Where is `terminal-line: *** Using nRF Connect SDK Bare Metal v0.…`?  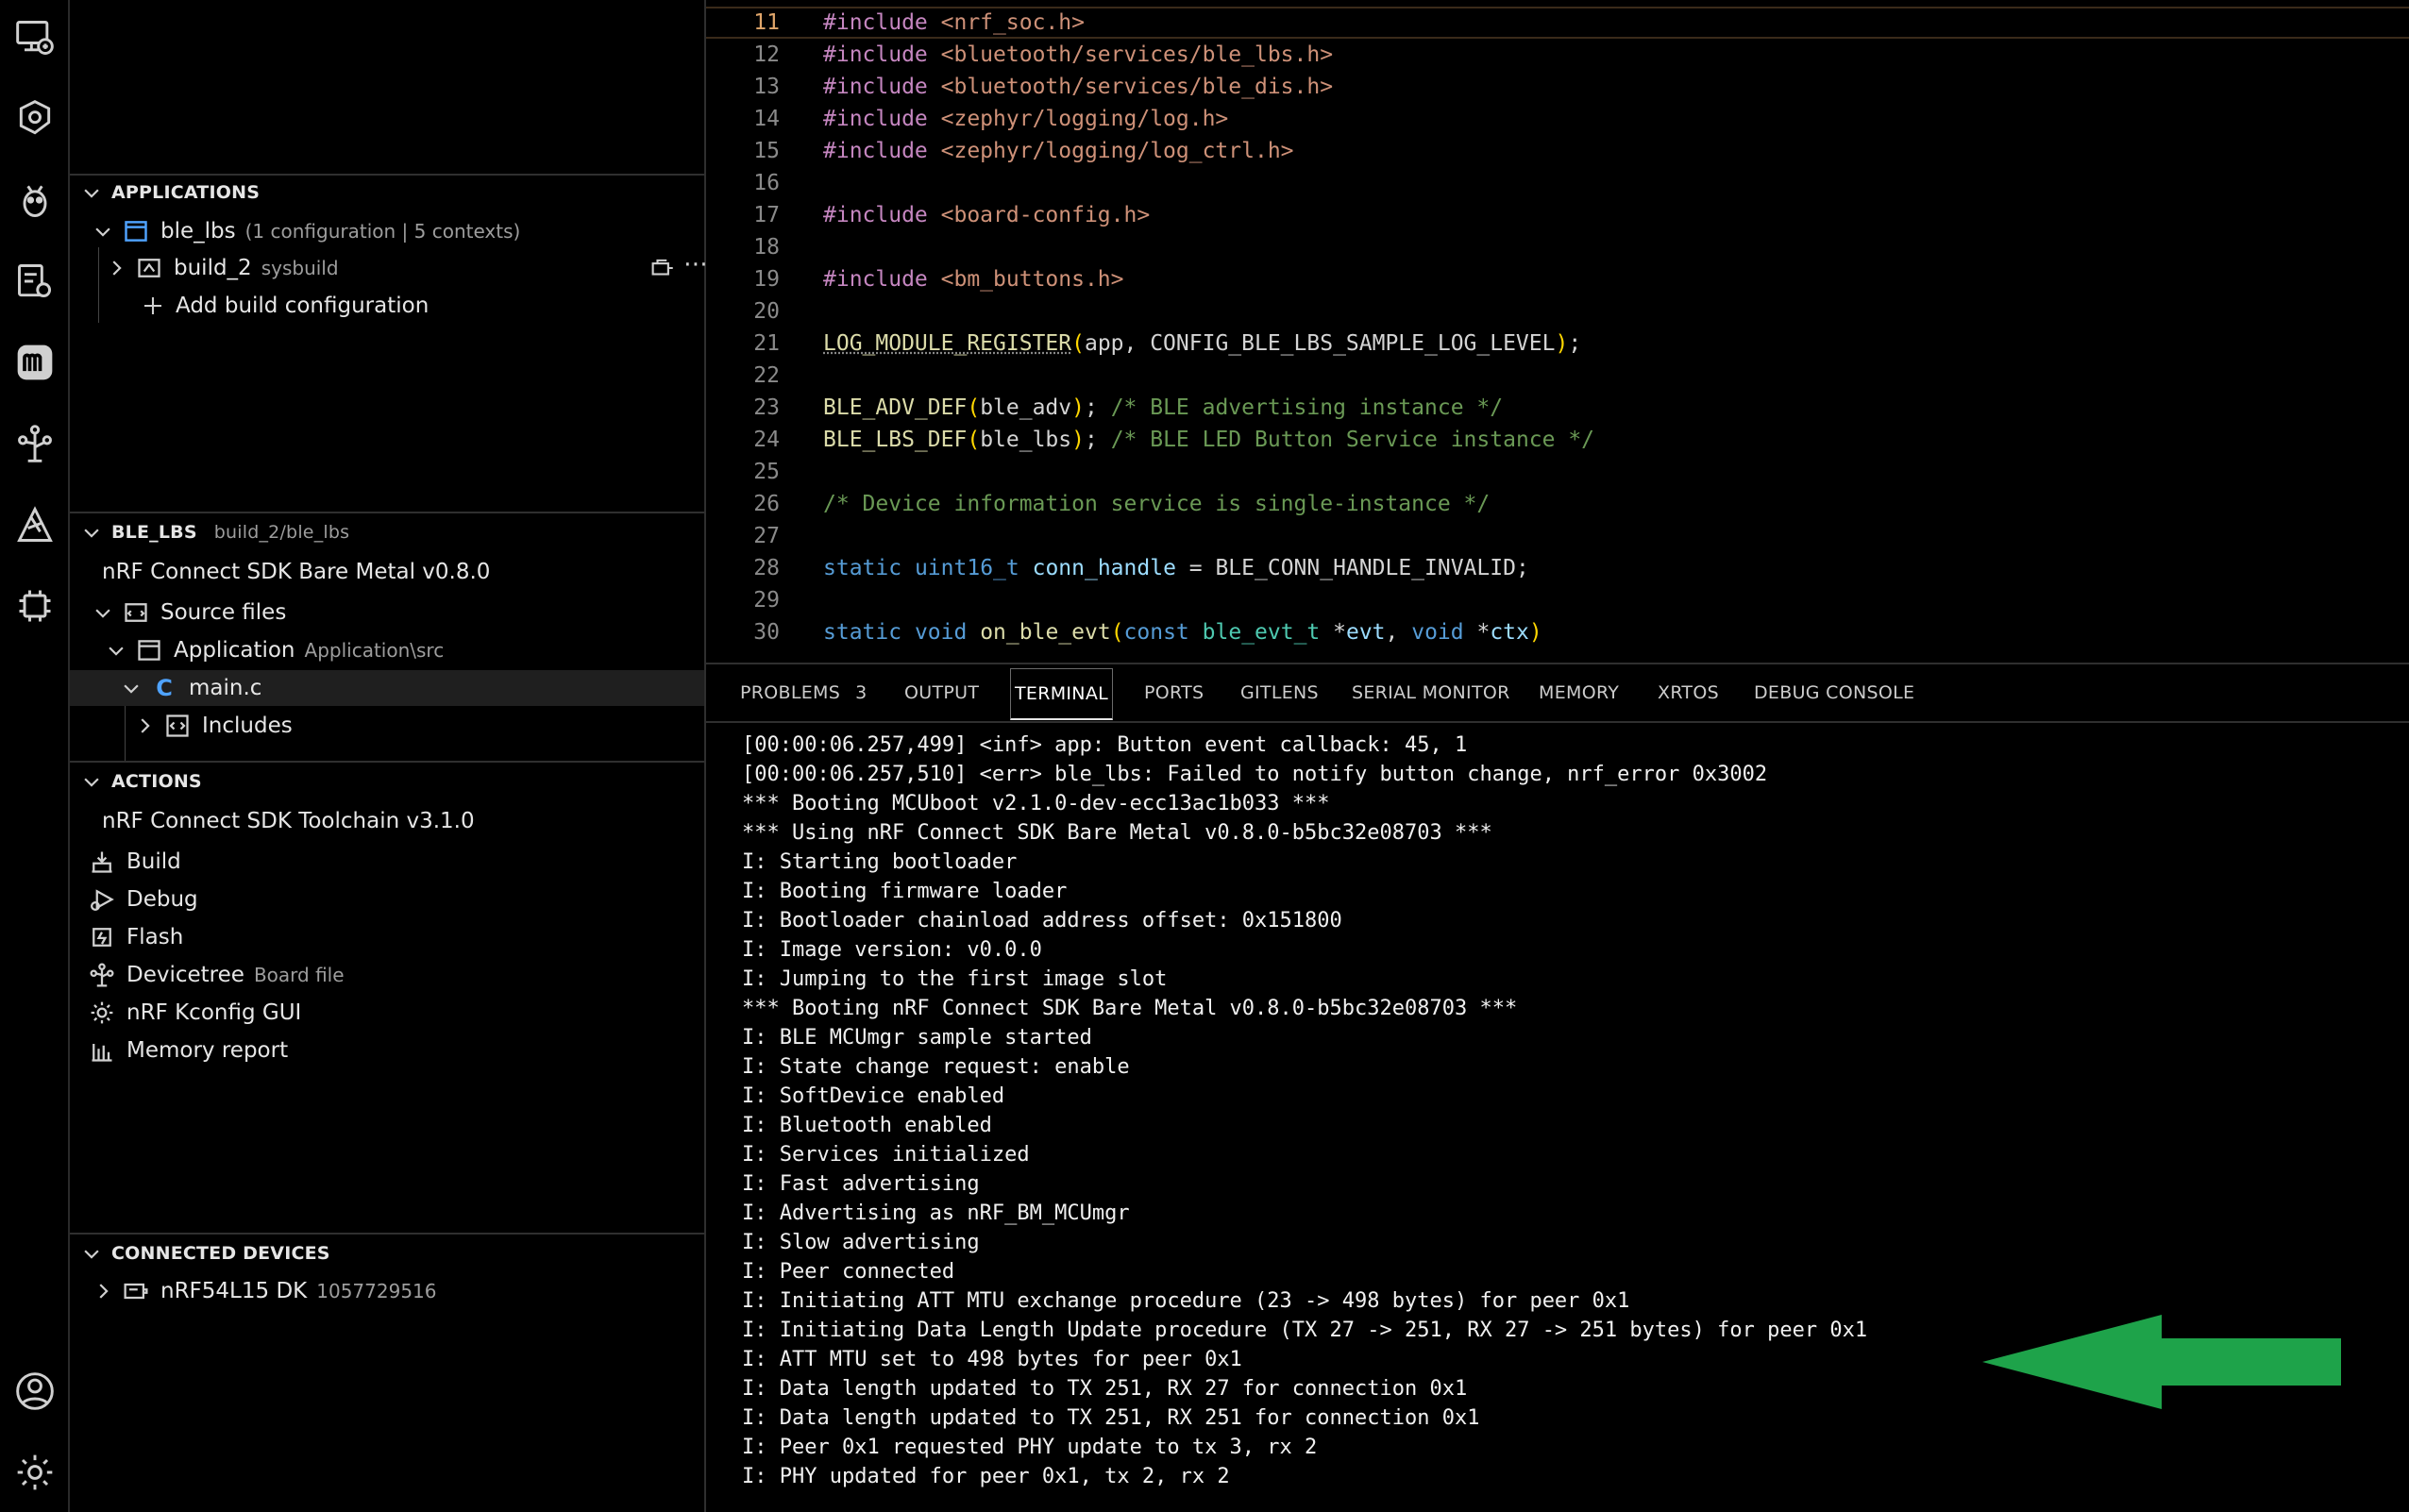
terminal-line: *** Using nRF Connect SDK Bare Metal v0.… is located at coordinates (1117, 833).